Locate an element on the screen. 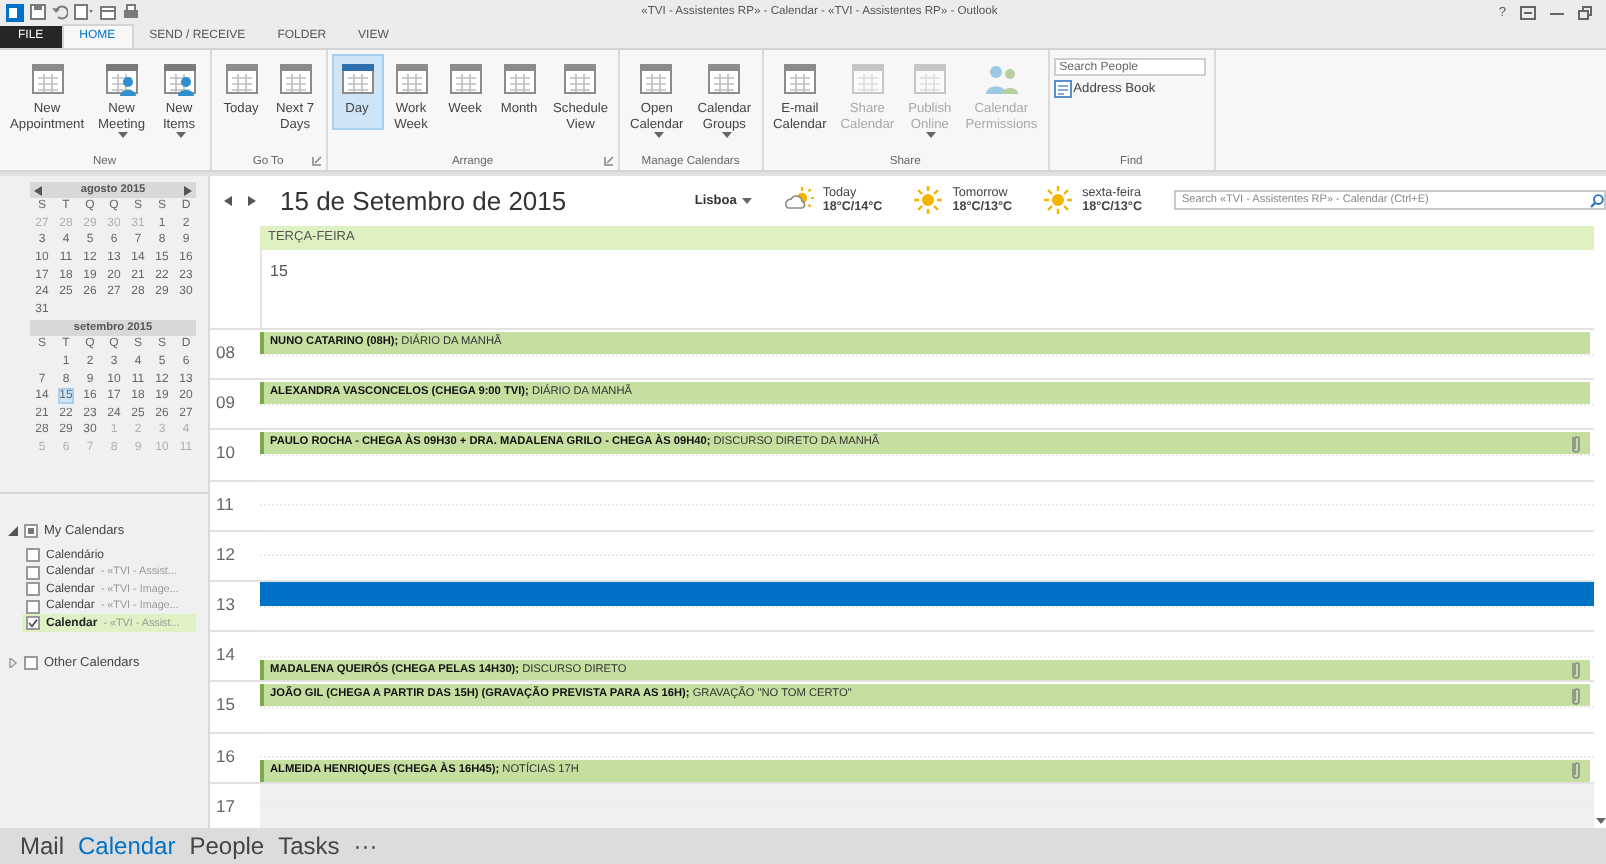  nav-link: People is located at coordinates (227, 846).